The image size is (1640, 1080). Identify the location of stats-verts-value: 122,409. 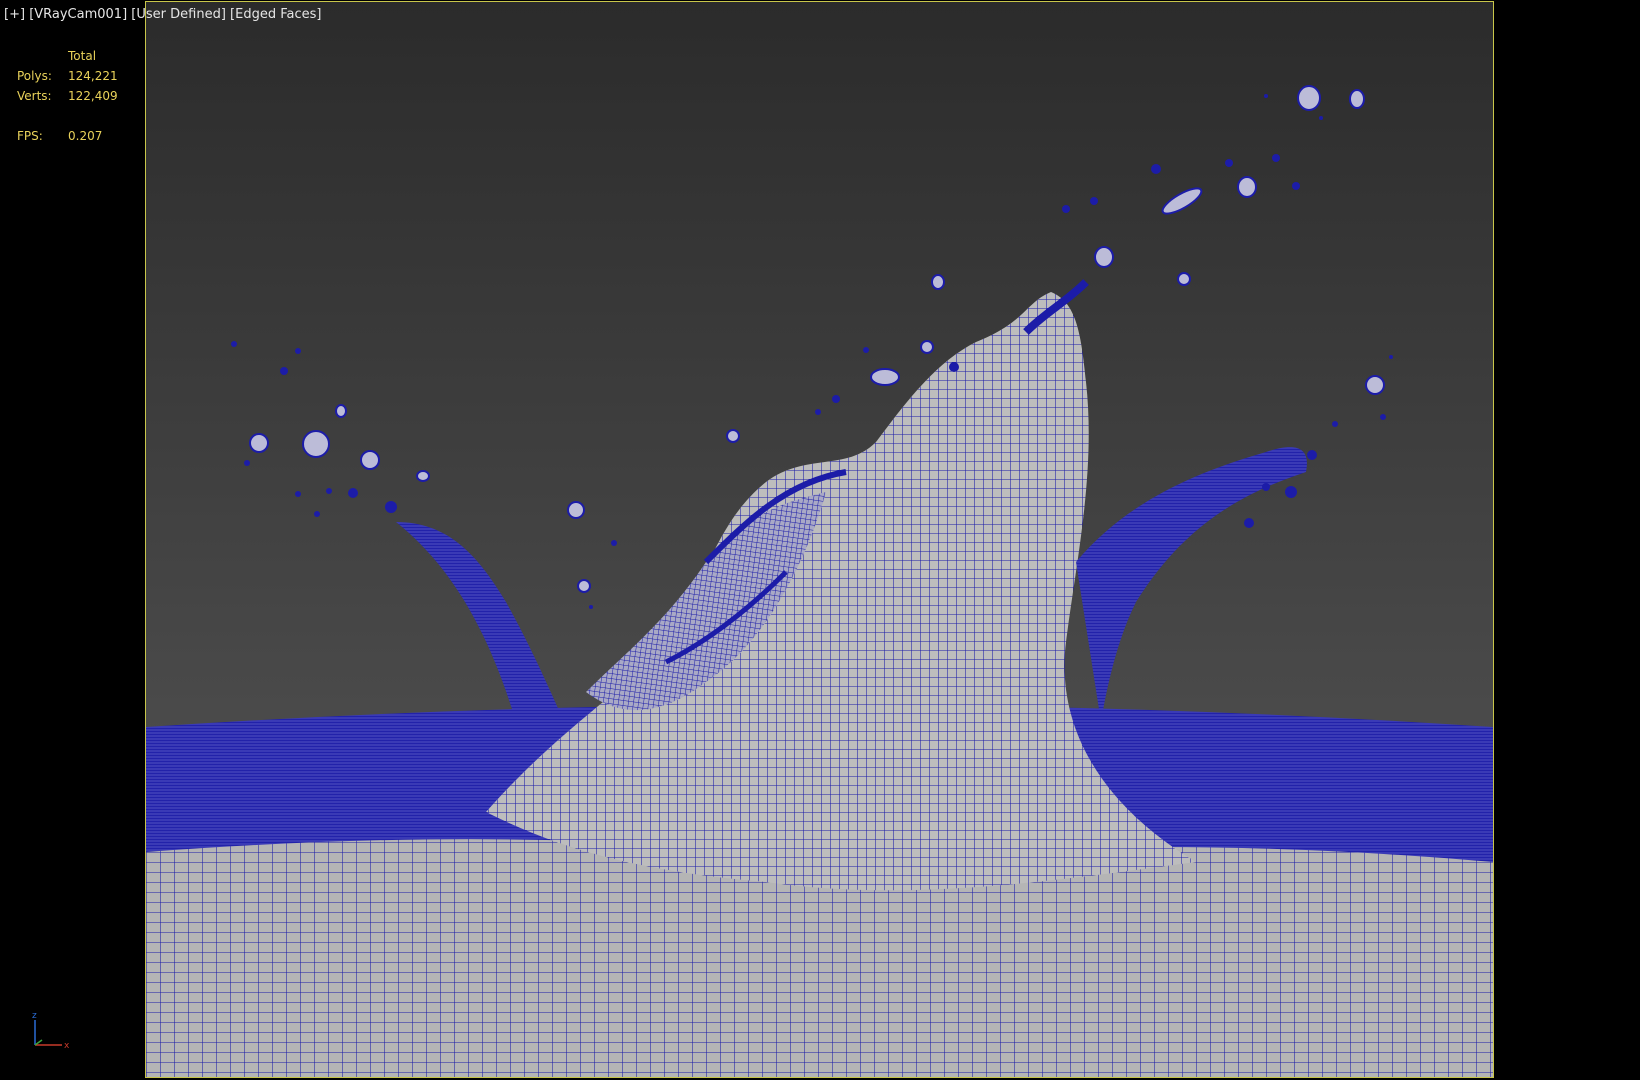
(93, 96).